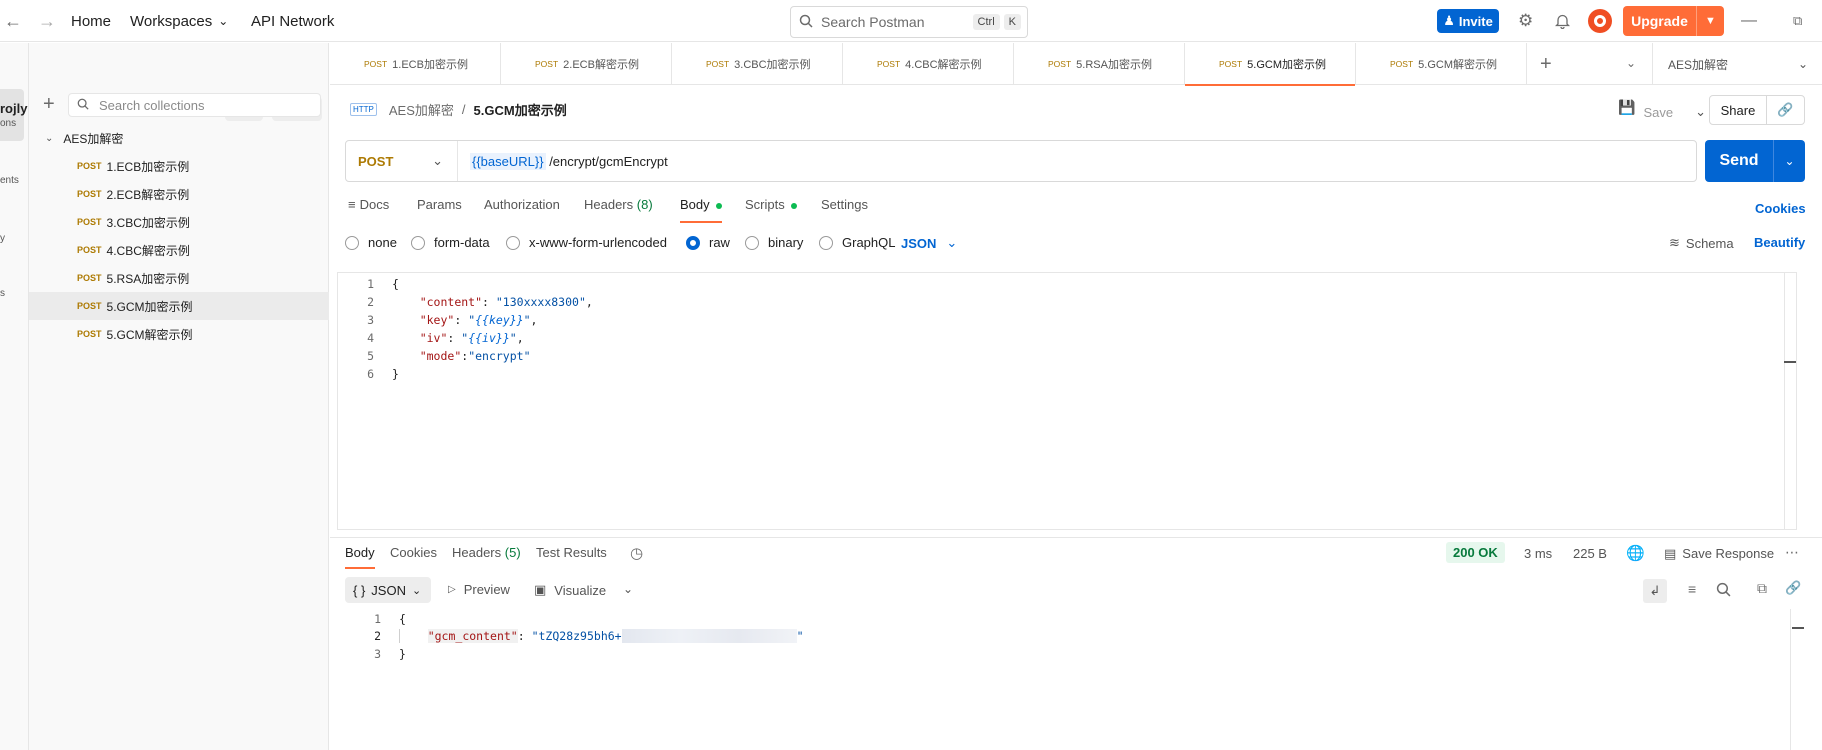 Image resolution: width=1822 pixels, height=750 pixels. What do you see at coordinates (909, 22) in the screenshot?
I see `global-search: Search Postman Ctrl K` at bounding box center [909, 22].